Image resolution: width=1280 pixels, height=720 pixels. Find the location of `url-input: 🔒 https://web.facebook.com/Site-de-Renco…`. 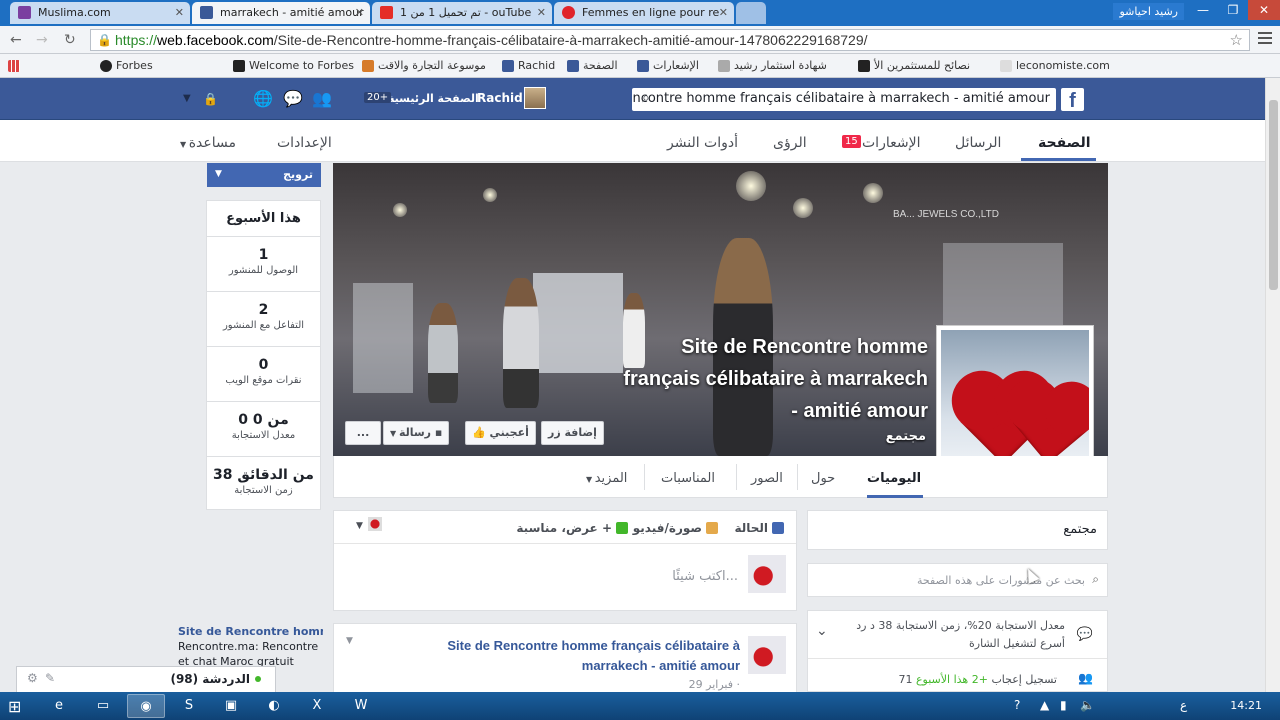

url-input: 🔒 https://web.facebook.com/Site-de-Renco… is located at coordinates (670, 40).